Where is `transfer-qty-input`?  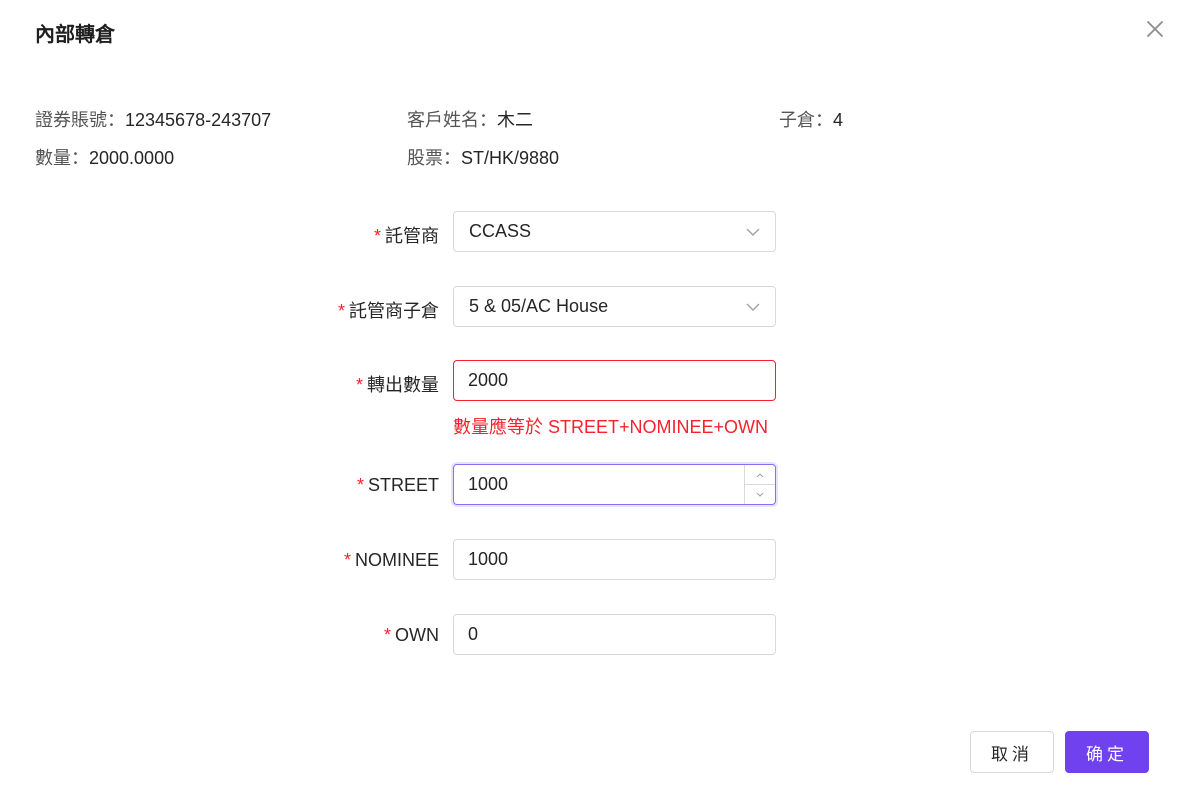 transfer-qty-input is located at coordinates (603, 380).